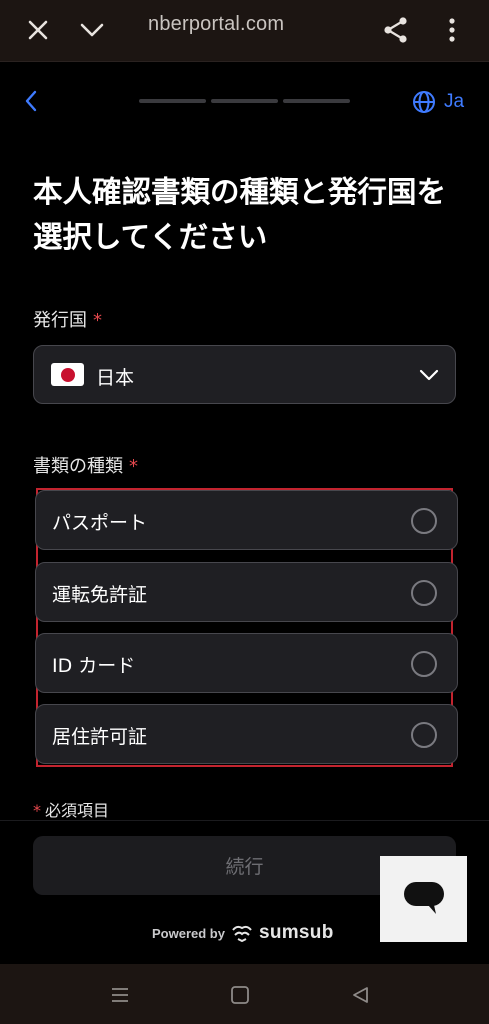 The width and height of the screenshot is (489, 1024). I want to click on collapse-button, so click(92, 30).